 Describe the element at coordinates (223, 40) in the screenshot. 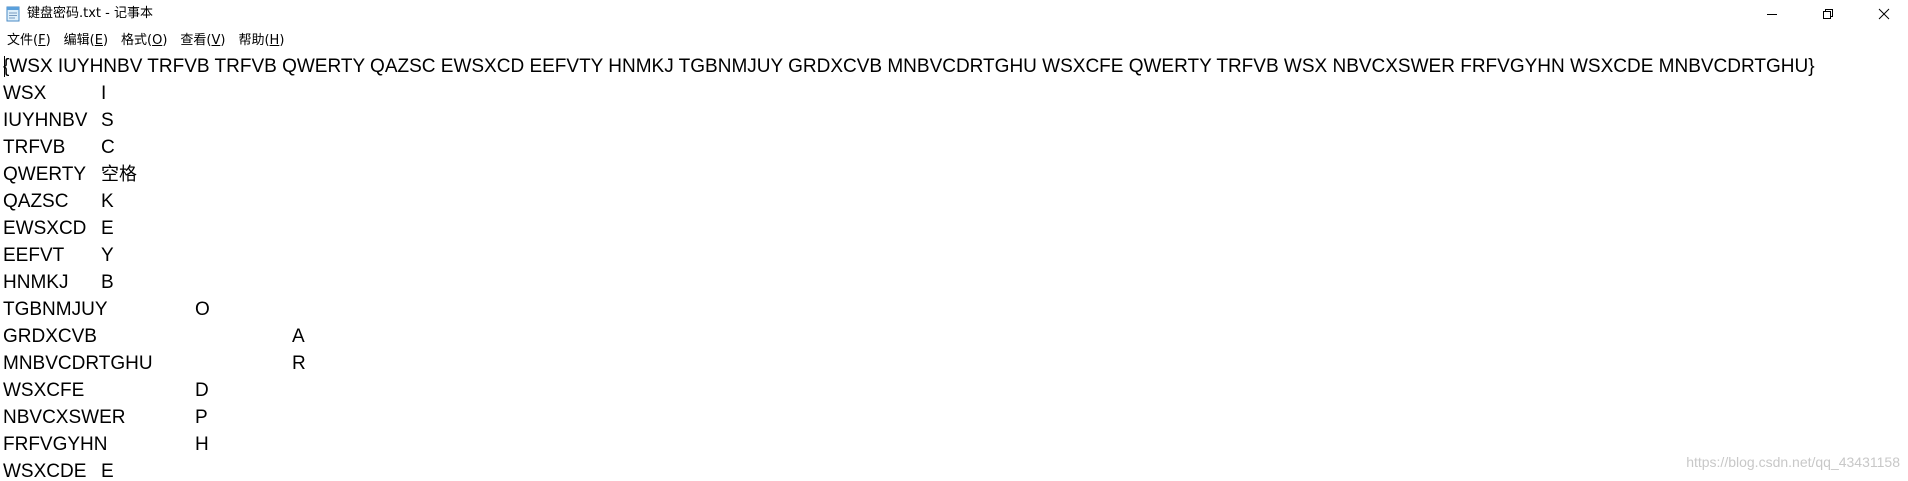

I see `menu-view-suffix: )` at that location.